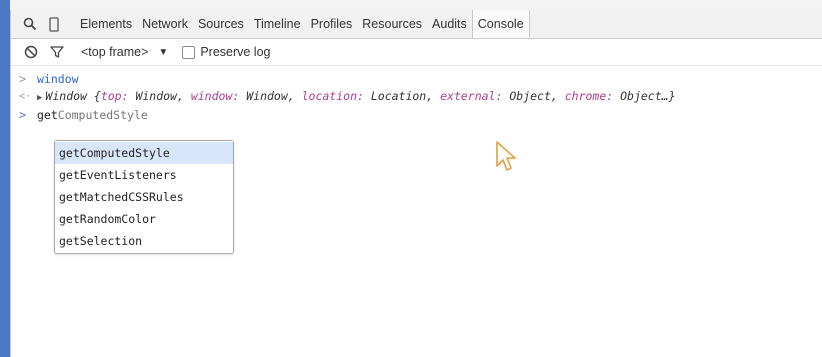 Image resolution: width=822 pixels, height=357 pixels. Describe the element at coordinates (30, 24) in the screenshot. I see `search-icon` at that location.